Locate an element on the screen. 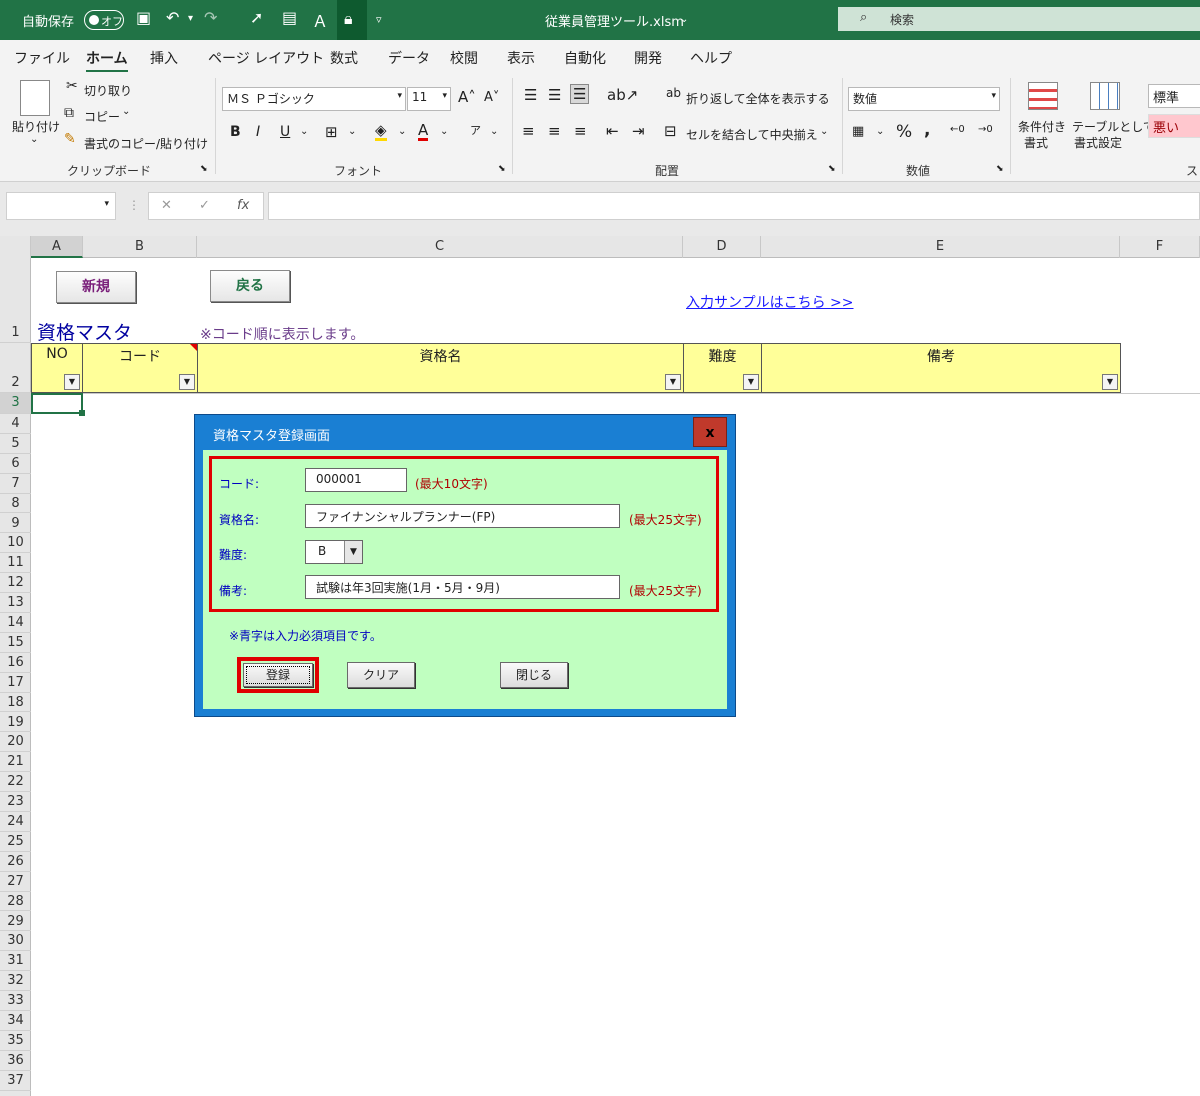 The width and height of the screenshot is (1200, 1096). row-header-28: 28 is located at coordinates (15, 902).